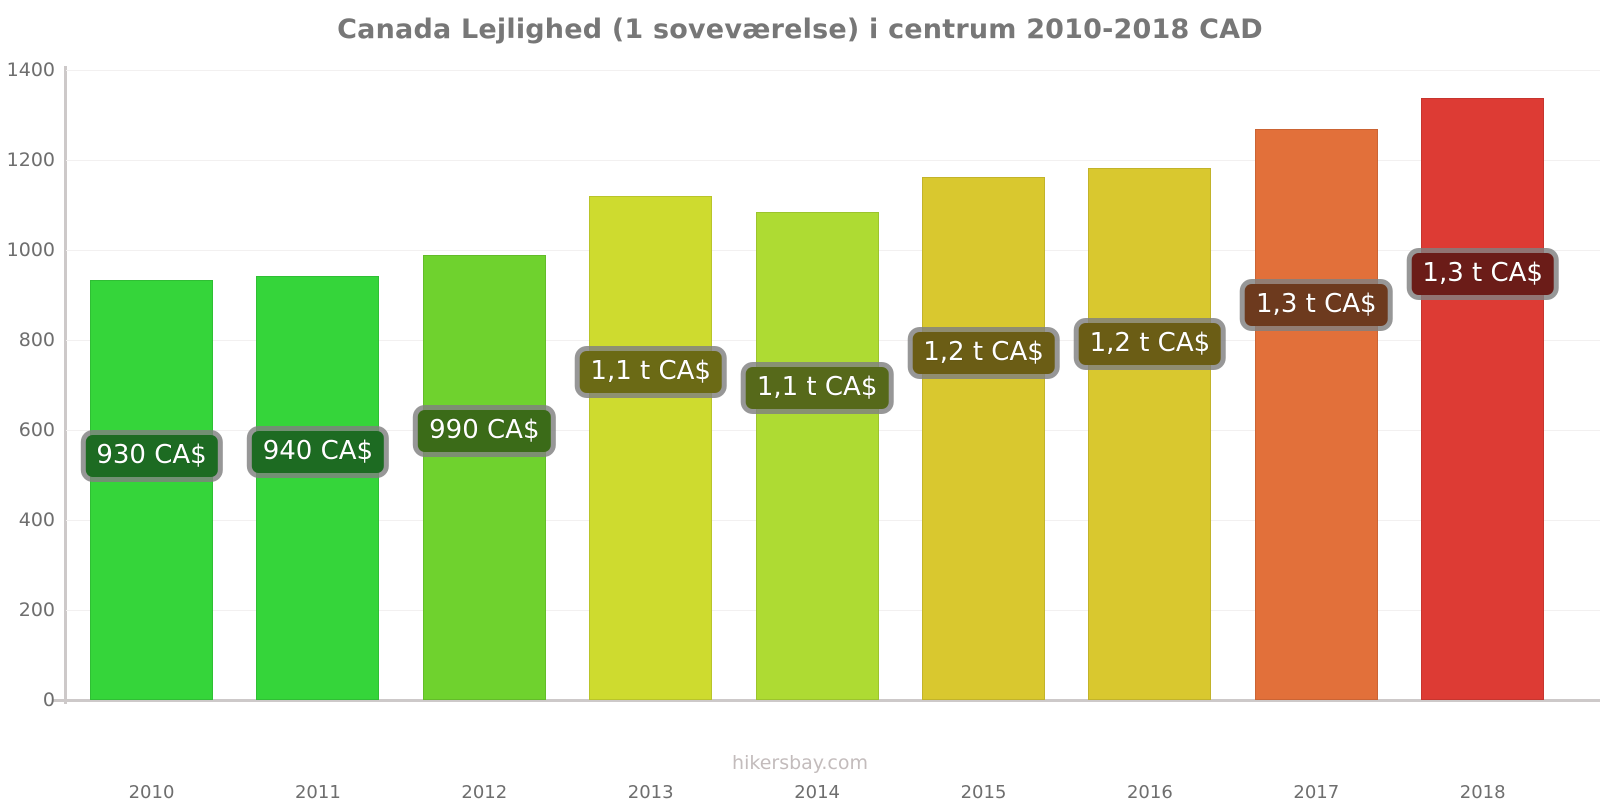 This screenshot has height=803, width=1600. What do you see at coordinates (1316, 414) in the screenshot?
I see `bar-2017` at bounding box center [1316, 414].